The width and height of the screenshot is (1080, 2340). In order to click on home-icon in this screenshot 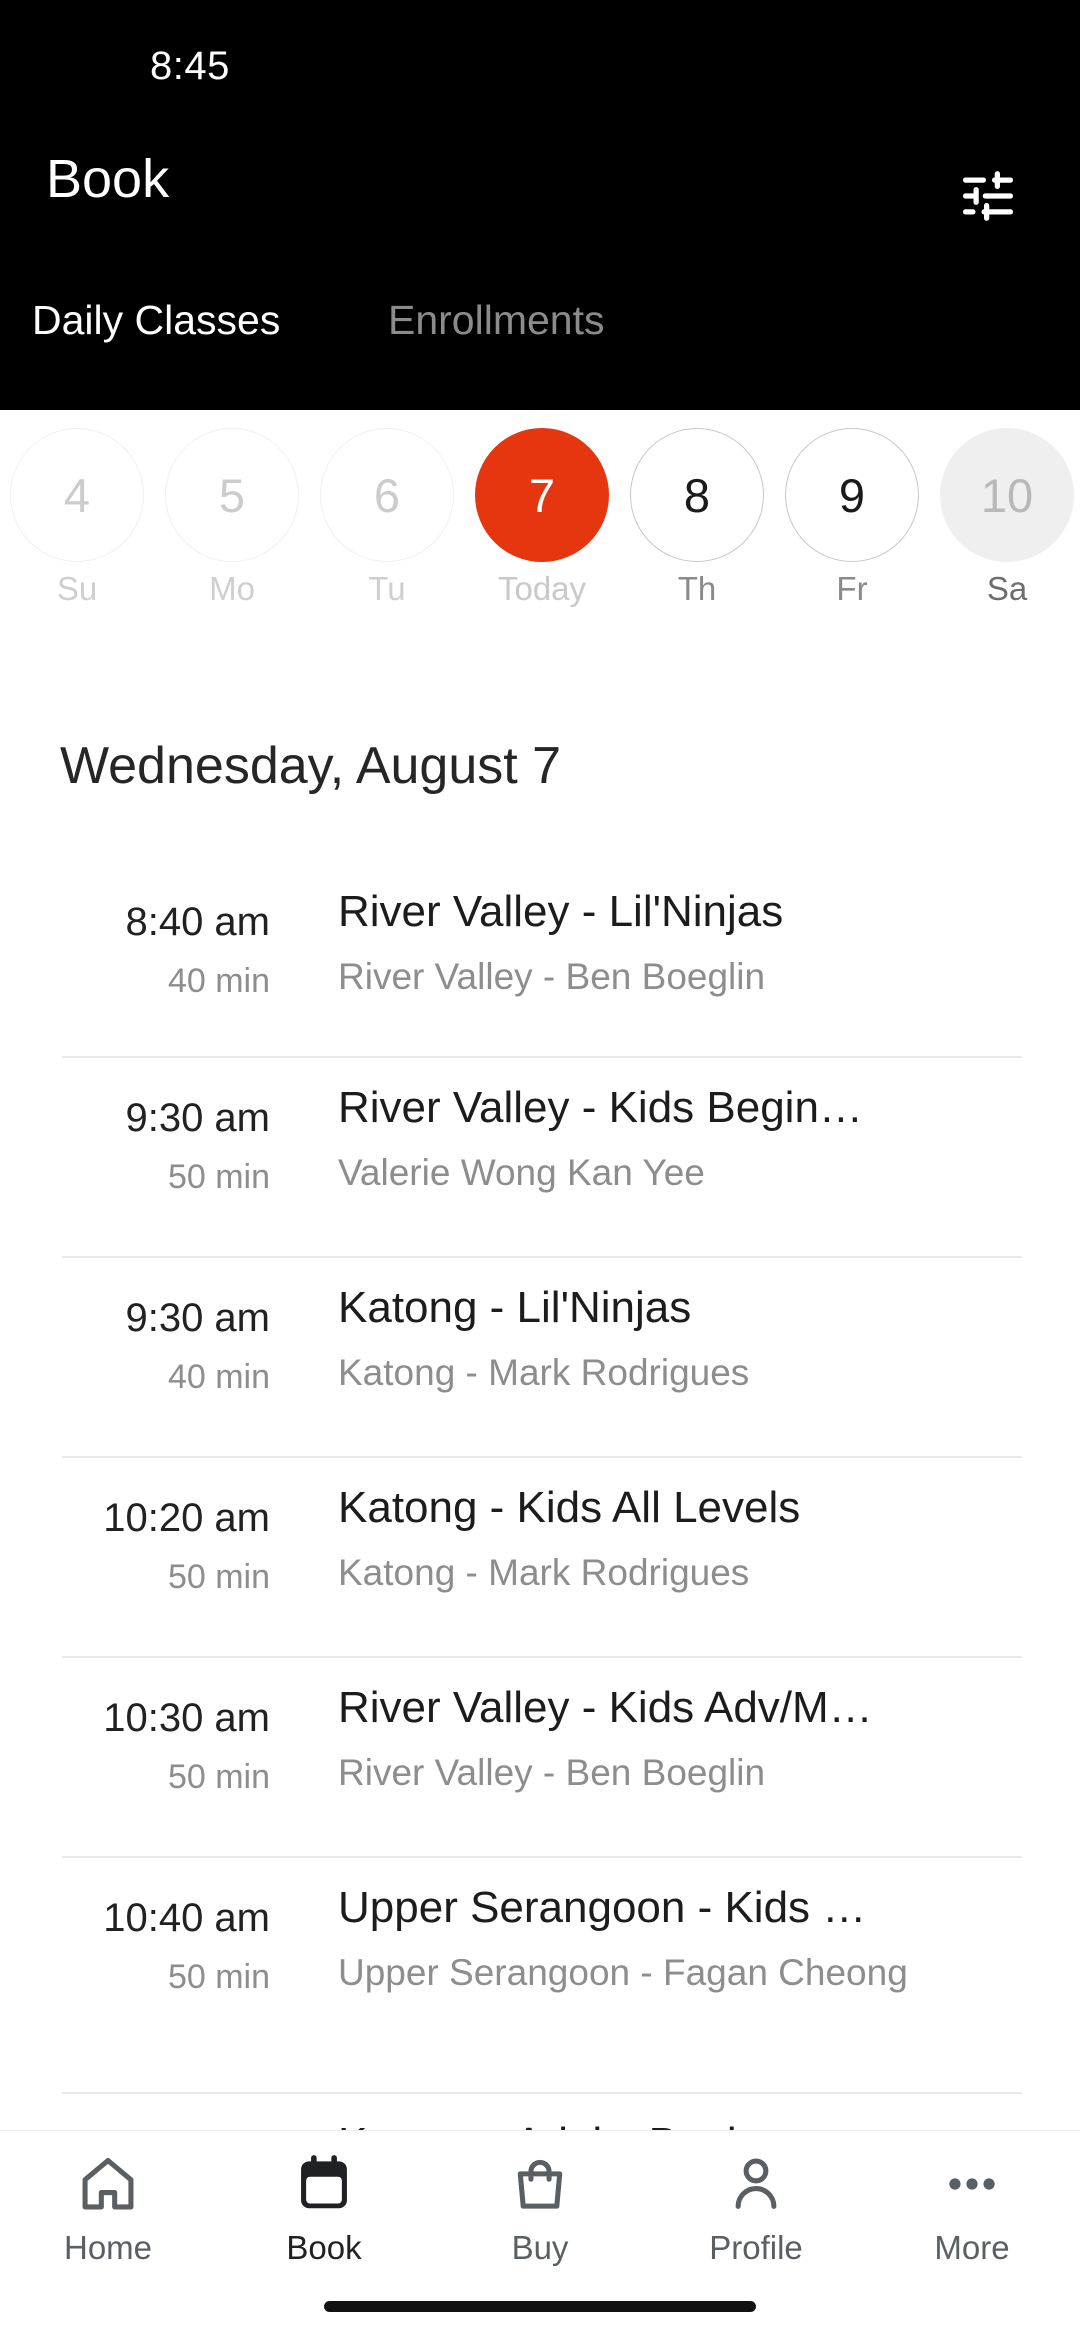, I will do `click(108, 2184)`.